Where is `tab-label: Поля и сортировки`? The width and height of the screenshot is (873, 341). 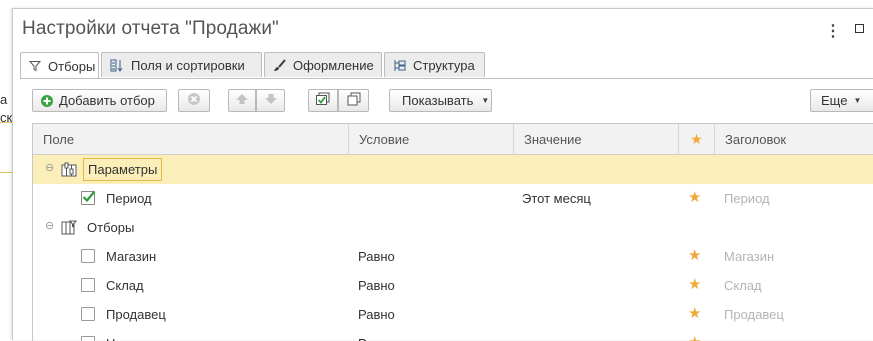 tab-label: Поля и сортировки is located at coordinates (188, 65).